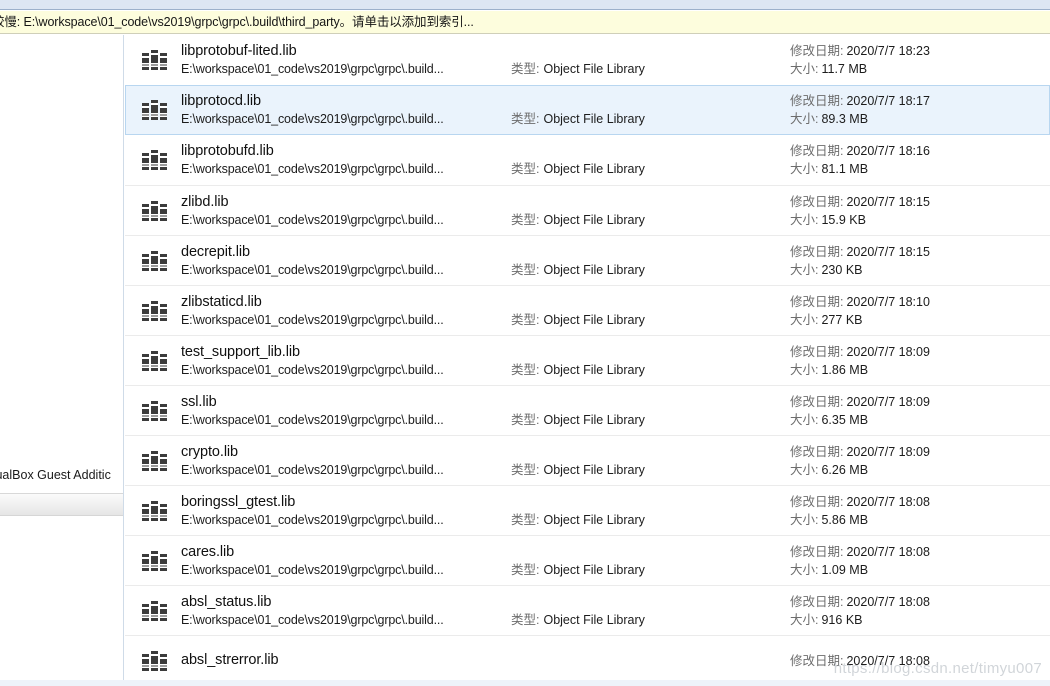  What do you see at coordinates (844, 69) in the screenshot?
I see `file-size-value: 11.7 MB` at bounding box center [844, 69].